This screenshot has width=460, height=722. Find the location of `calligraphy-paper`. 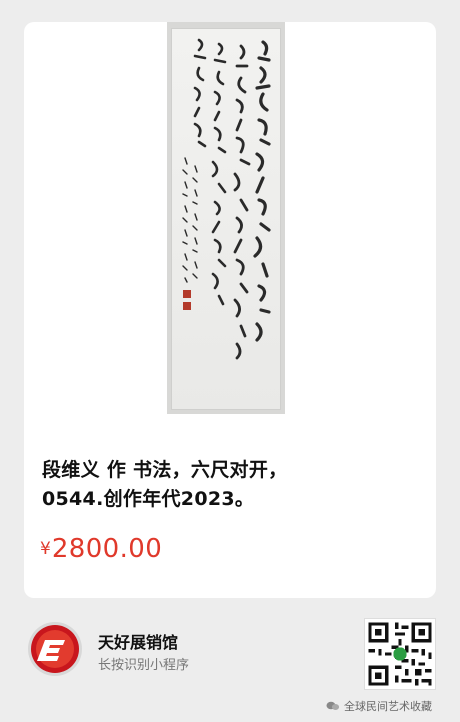

calligraphy-paper is located at coordinates (226, 219).